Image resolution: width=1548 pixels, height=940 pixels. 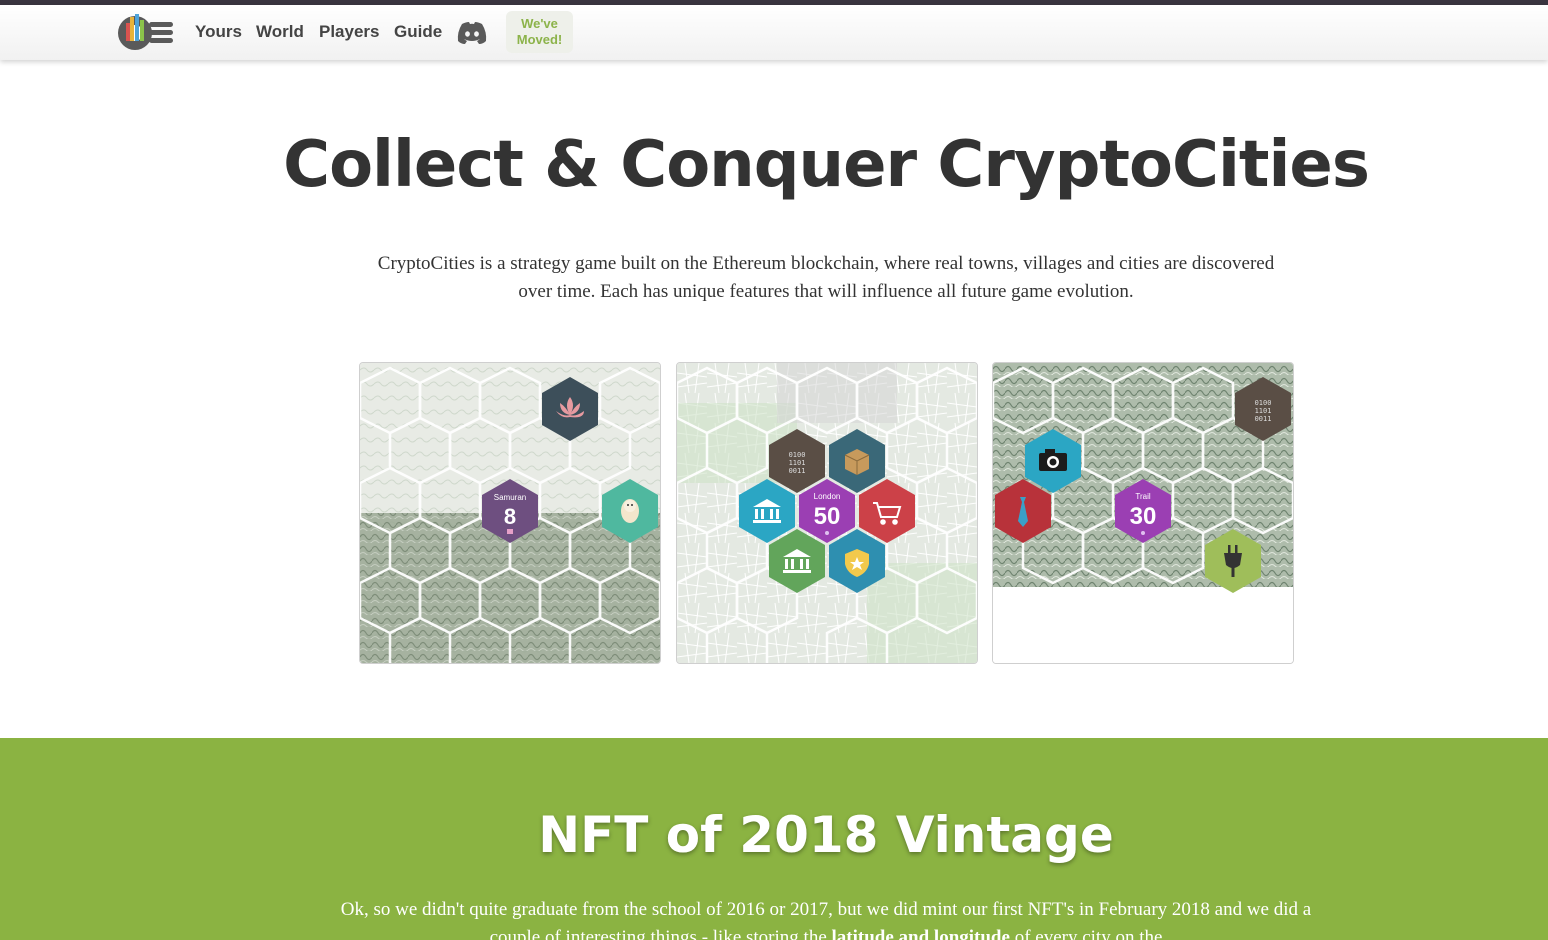 I want to click on hero-title: Collect & Conquer CryptoCities, so click(x=826, y=165).